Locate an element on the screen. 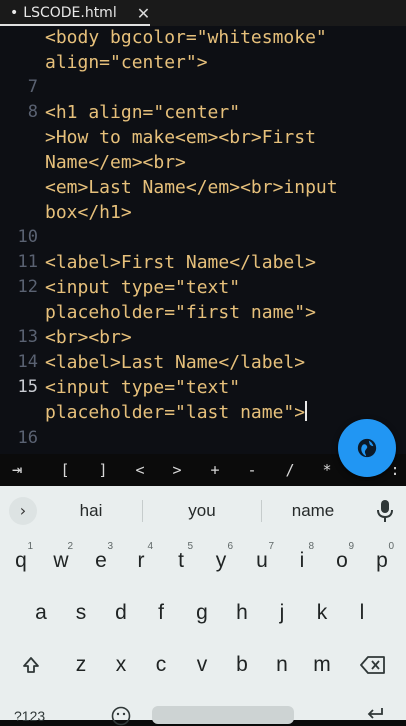 Image resolution: width=406 pixels, height=726 pixels. shortcut-less-than: < is located at coordinates (140, 470).